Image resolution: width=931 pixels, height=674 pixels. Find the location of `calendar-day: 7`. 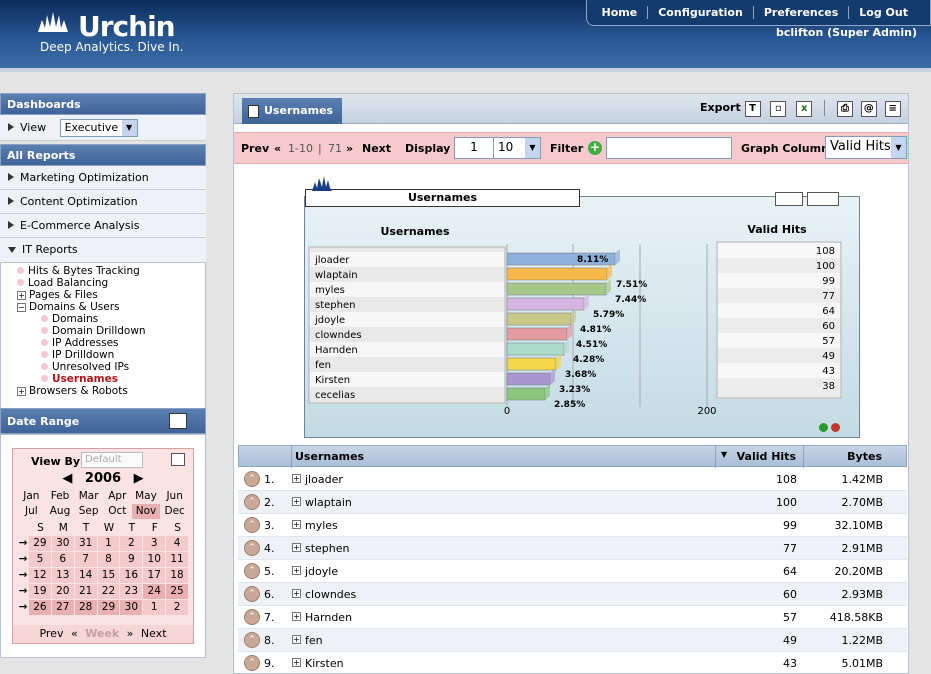

calendar-day: 7 is located at coordinates (85, 559).